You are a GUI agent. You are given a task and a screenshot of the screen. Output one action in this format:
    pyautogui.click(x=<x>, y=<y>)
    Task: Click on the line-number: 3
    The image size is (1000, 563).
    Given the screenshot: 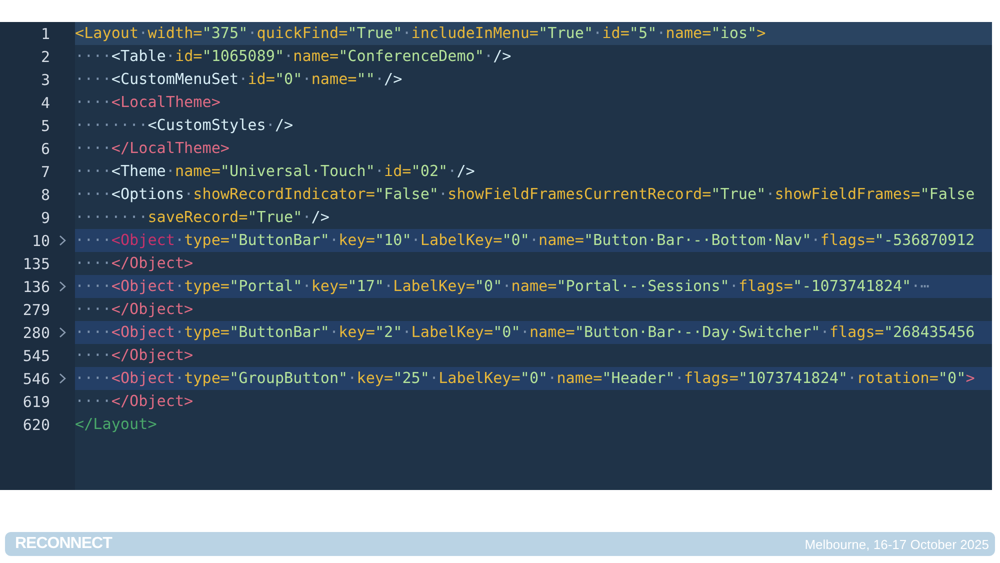 What is the action you would take?
    pyautogui.click(x=45, y=79)
    